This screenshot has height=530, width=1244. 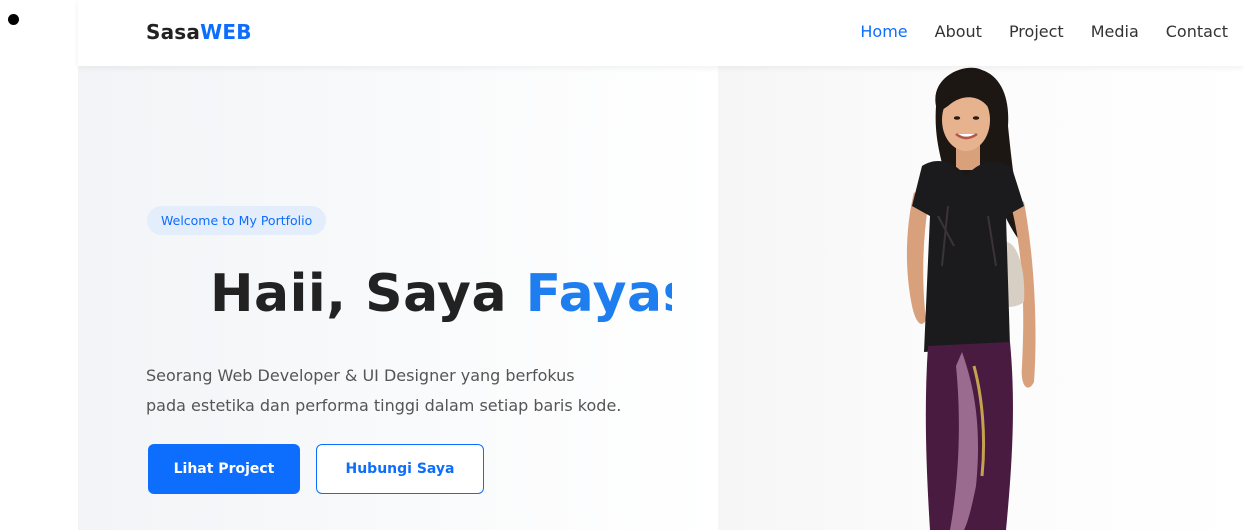 I want to click on contact-me-button: Hubungi Saya, so click(x=400, y=469).